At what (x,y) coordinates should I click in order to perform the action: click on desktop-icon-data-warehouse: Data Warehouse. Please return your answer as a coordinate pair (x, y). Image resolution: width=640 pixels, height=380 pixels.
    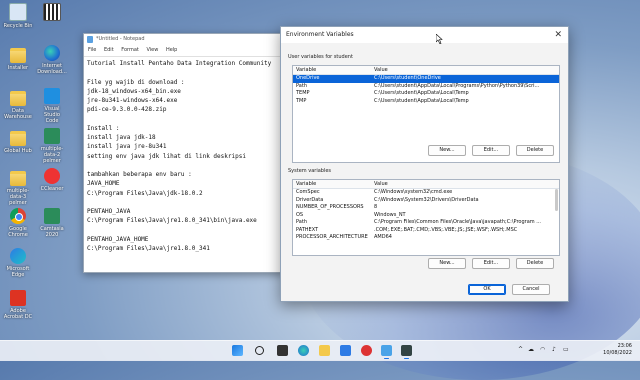
    Looking at the image, I should click on (18, 104).